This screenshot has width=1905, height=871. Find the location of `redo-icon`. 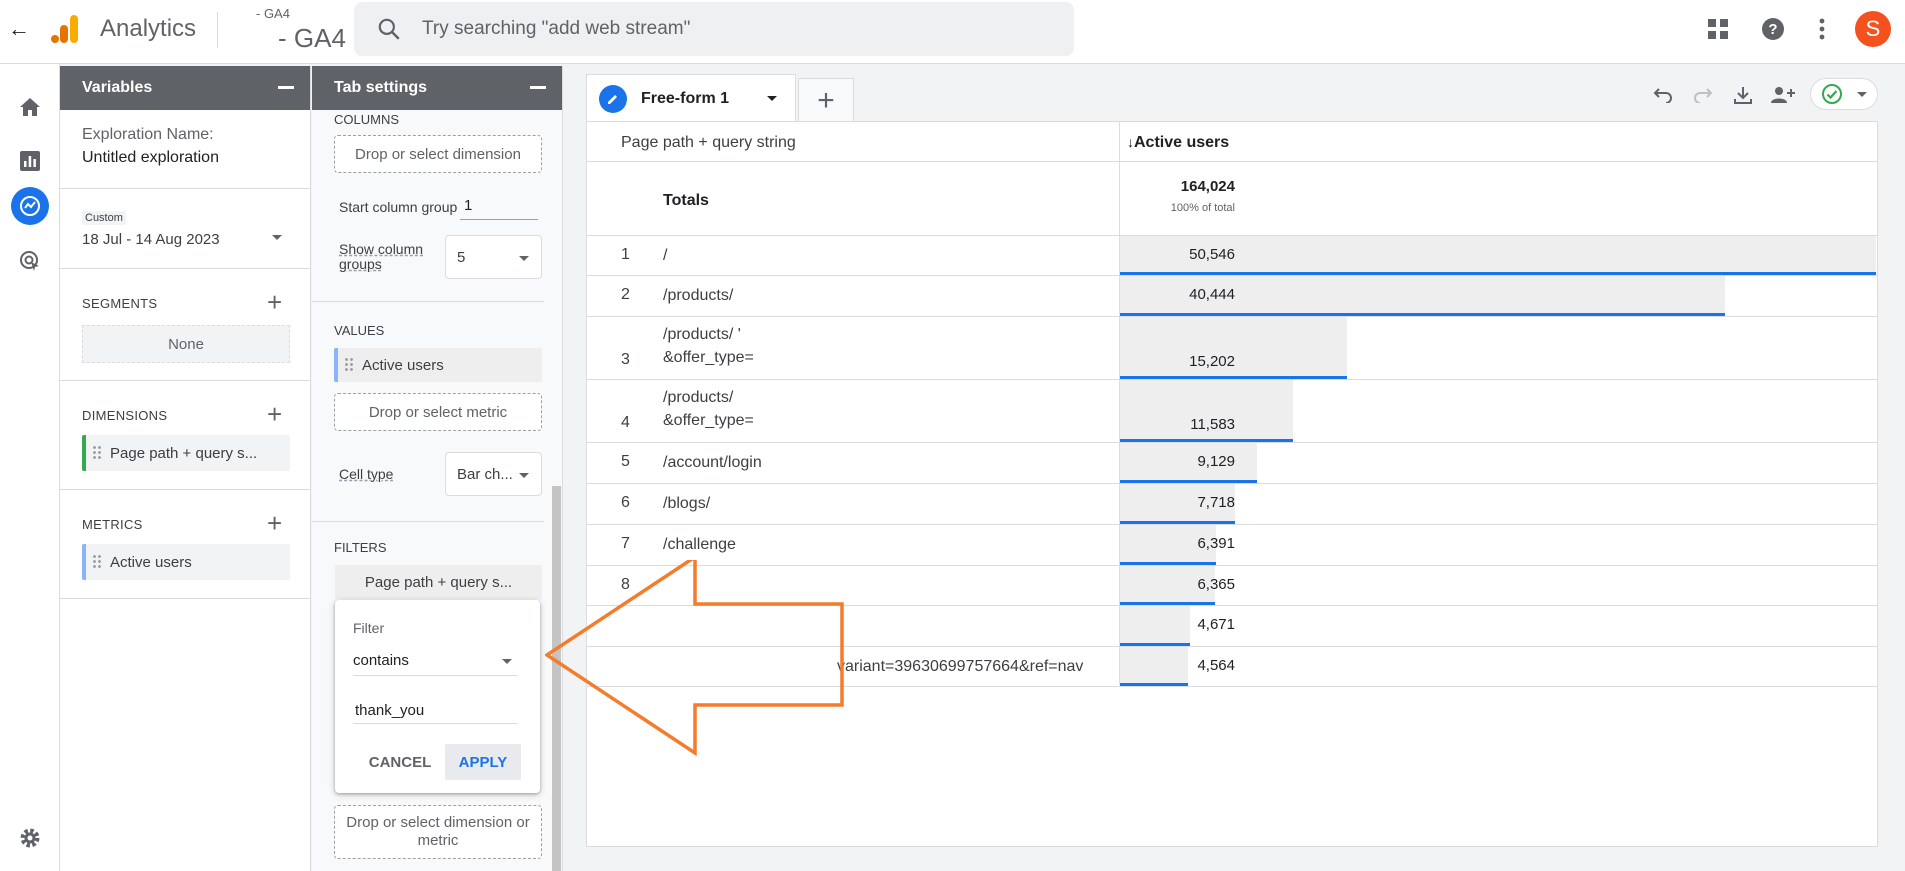

redo-icon is located at coordinates (1703, 95).